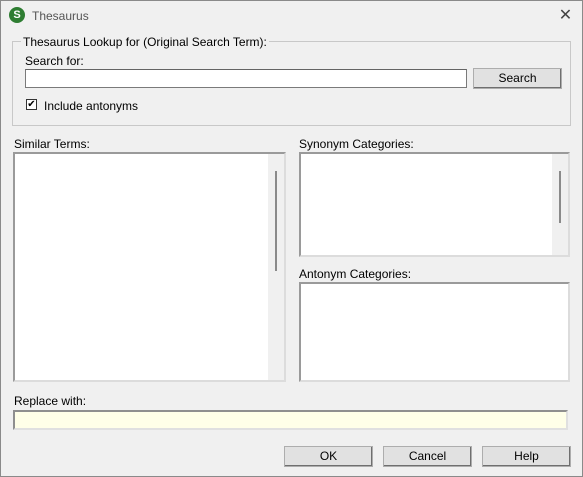  What do you see at coordinates (526, 456) in the screenshot?
I see `help-button: Help` at bounding box center [526, 456].